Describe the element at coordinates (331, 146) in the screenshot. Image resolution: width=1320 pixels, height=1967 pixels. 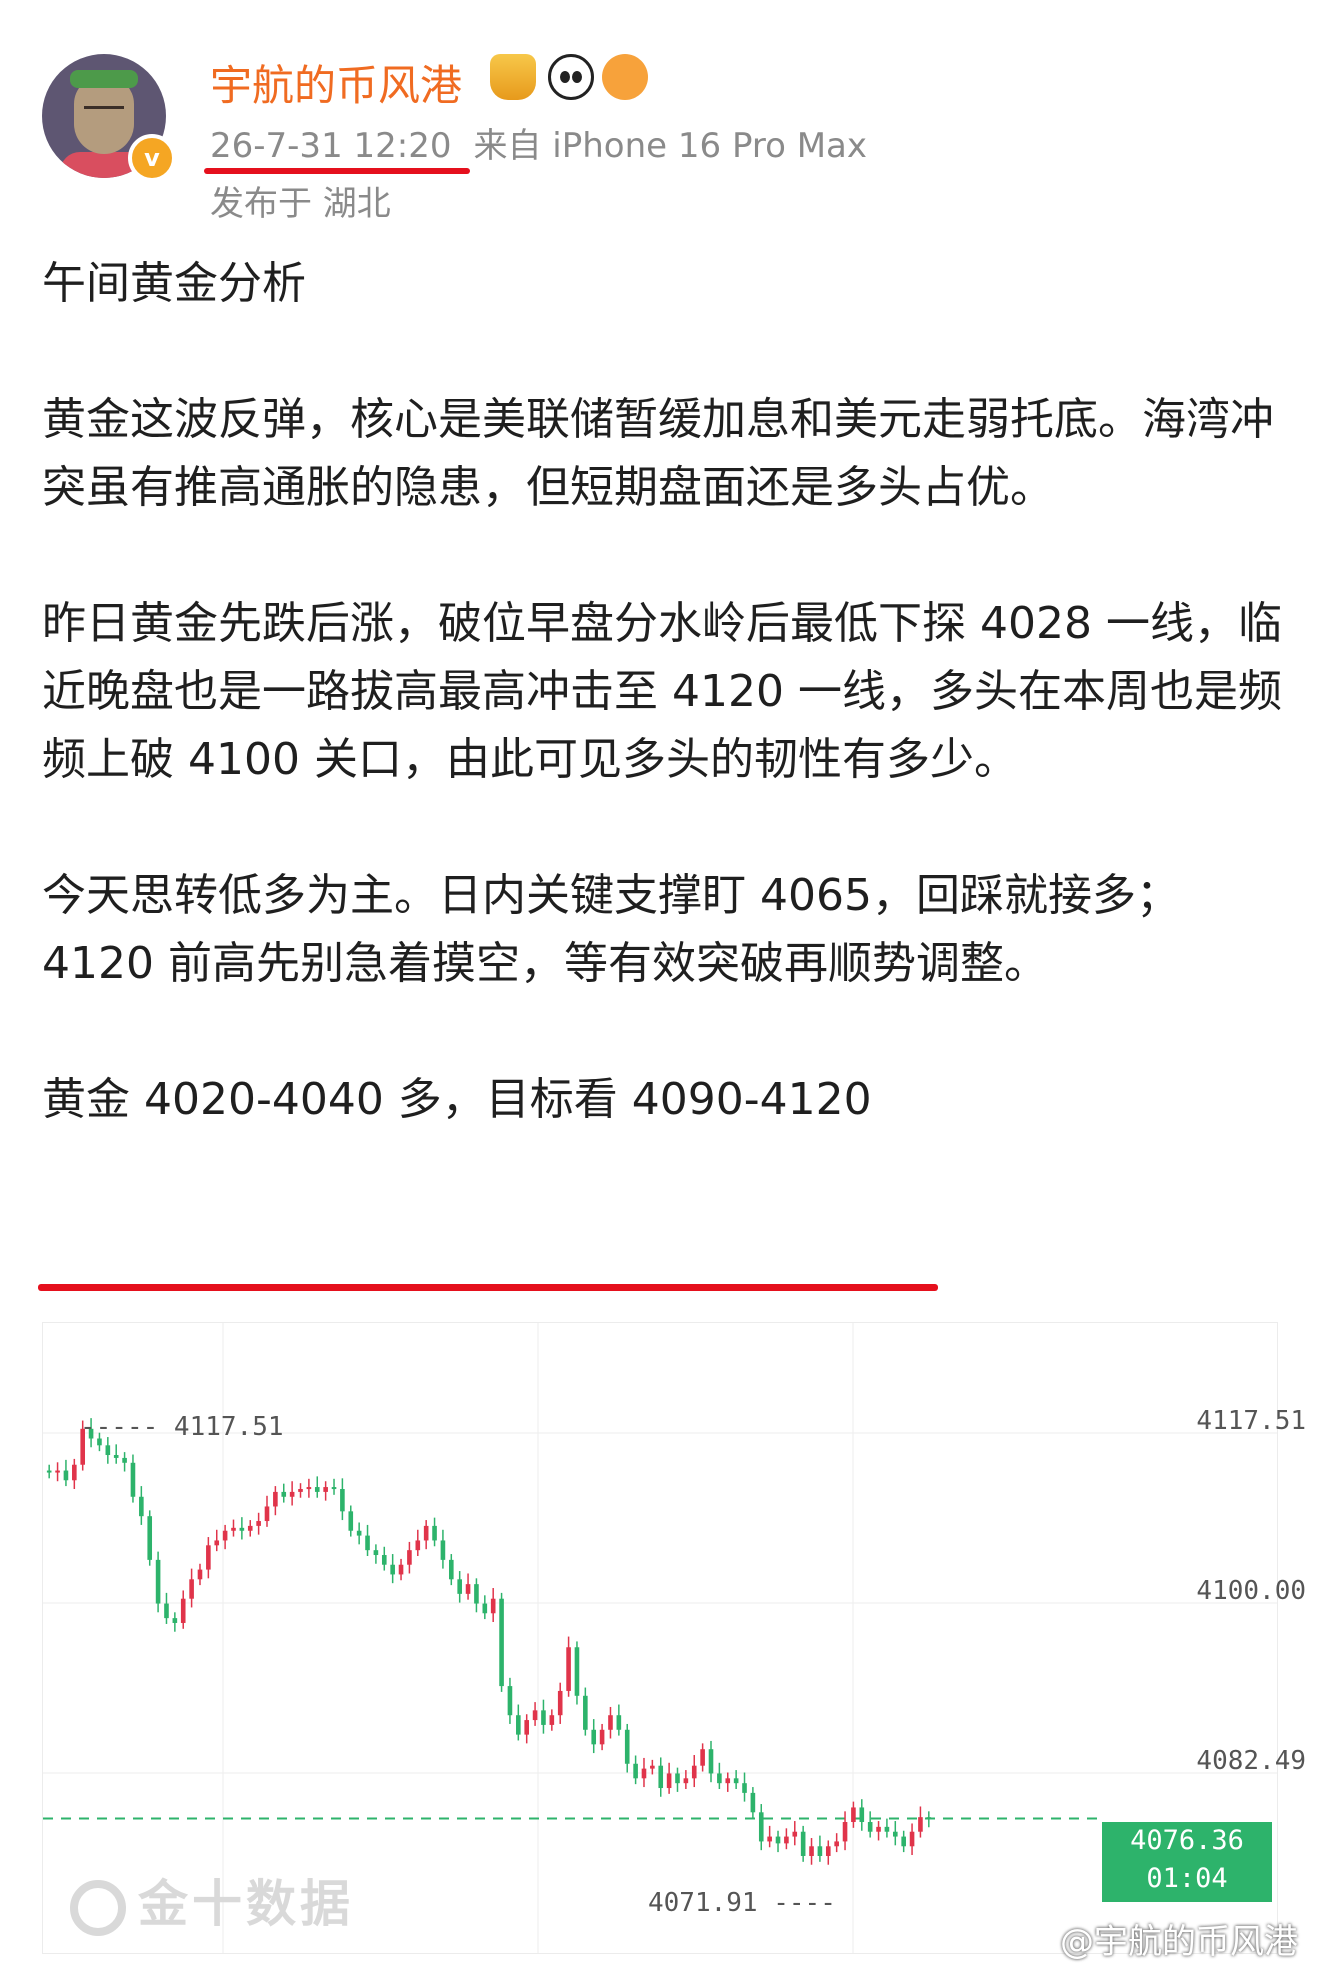
I see `post-time: 26-7-31 12:20` at that location.